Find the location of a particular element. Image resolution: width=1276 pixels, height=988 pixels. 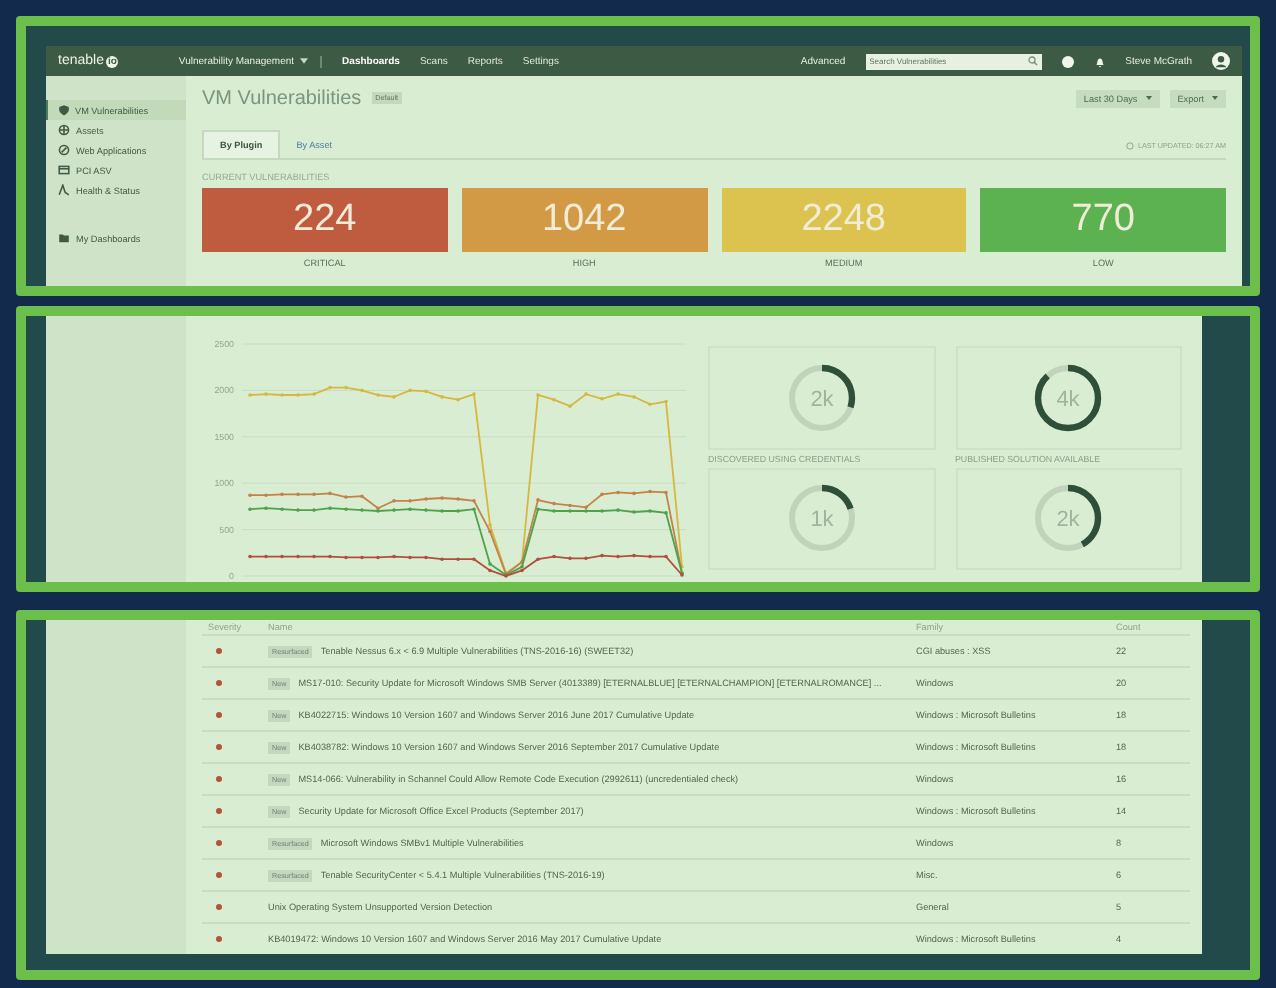

avatar-icon is located at coordinates (1221, 61).